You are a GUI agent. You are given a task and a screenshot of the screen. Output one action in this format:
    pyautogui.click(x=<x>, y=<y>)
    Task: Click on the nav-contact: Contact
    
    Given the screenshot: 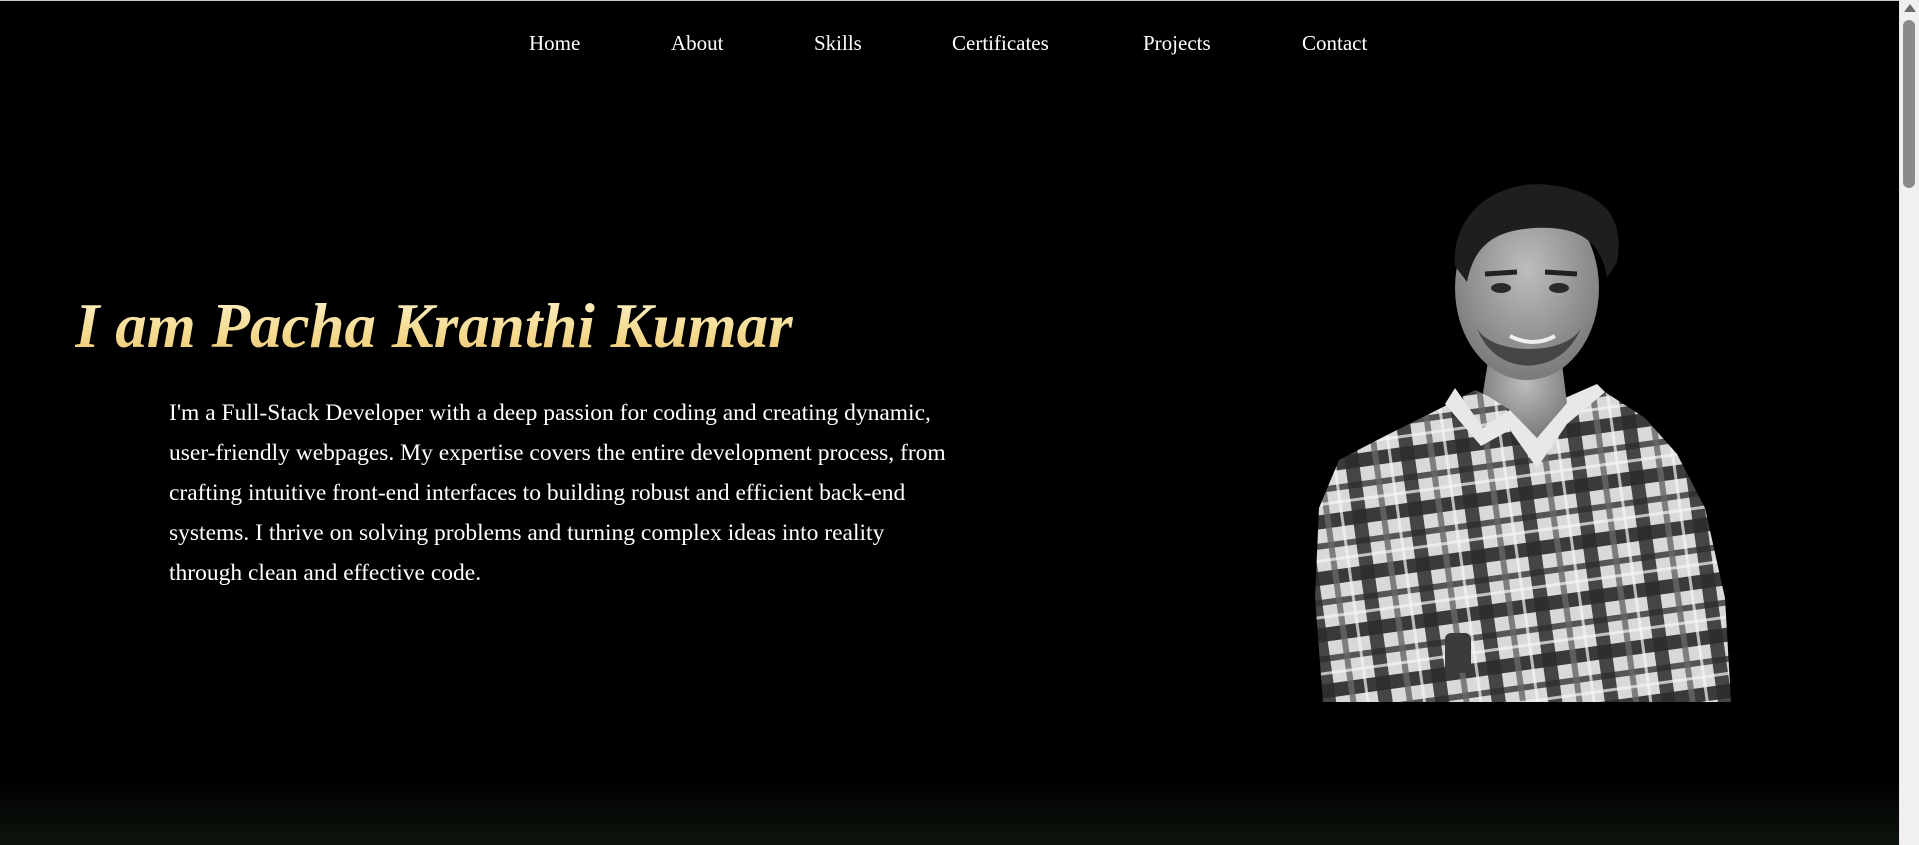 What is the action you would take?
    pyautogui.click(x=1334, y=43)
    